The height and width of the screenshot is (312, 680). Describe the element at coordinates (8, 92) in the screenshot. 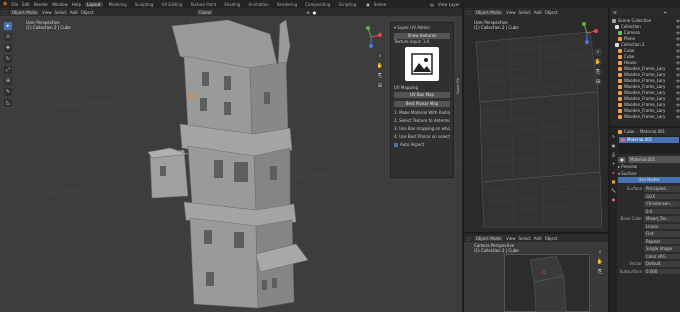

I see `annotate-tool-icon: ✎` at that location.